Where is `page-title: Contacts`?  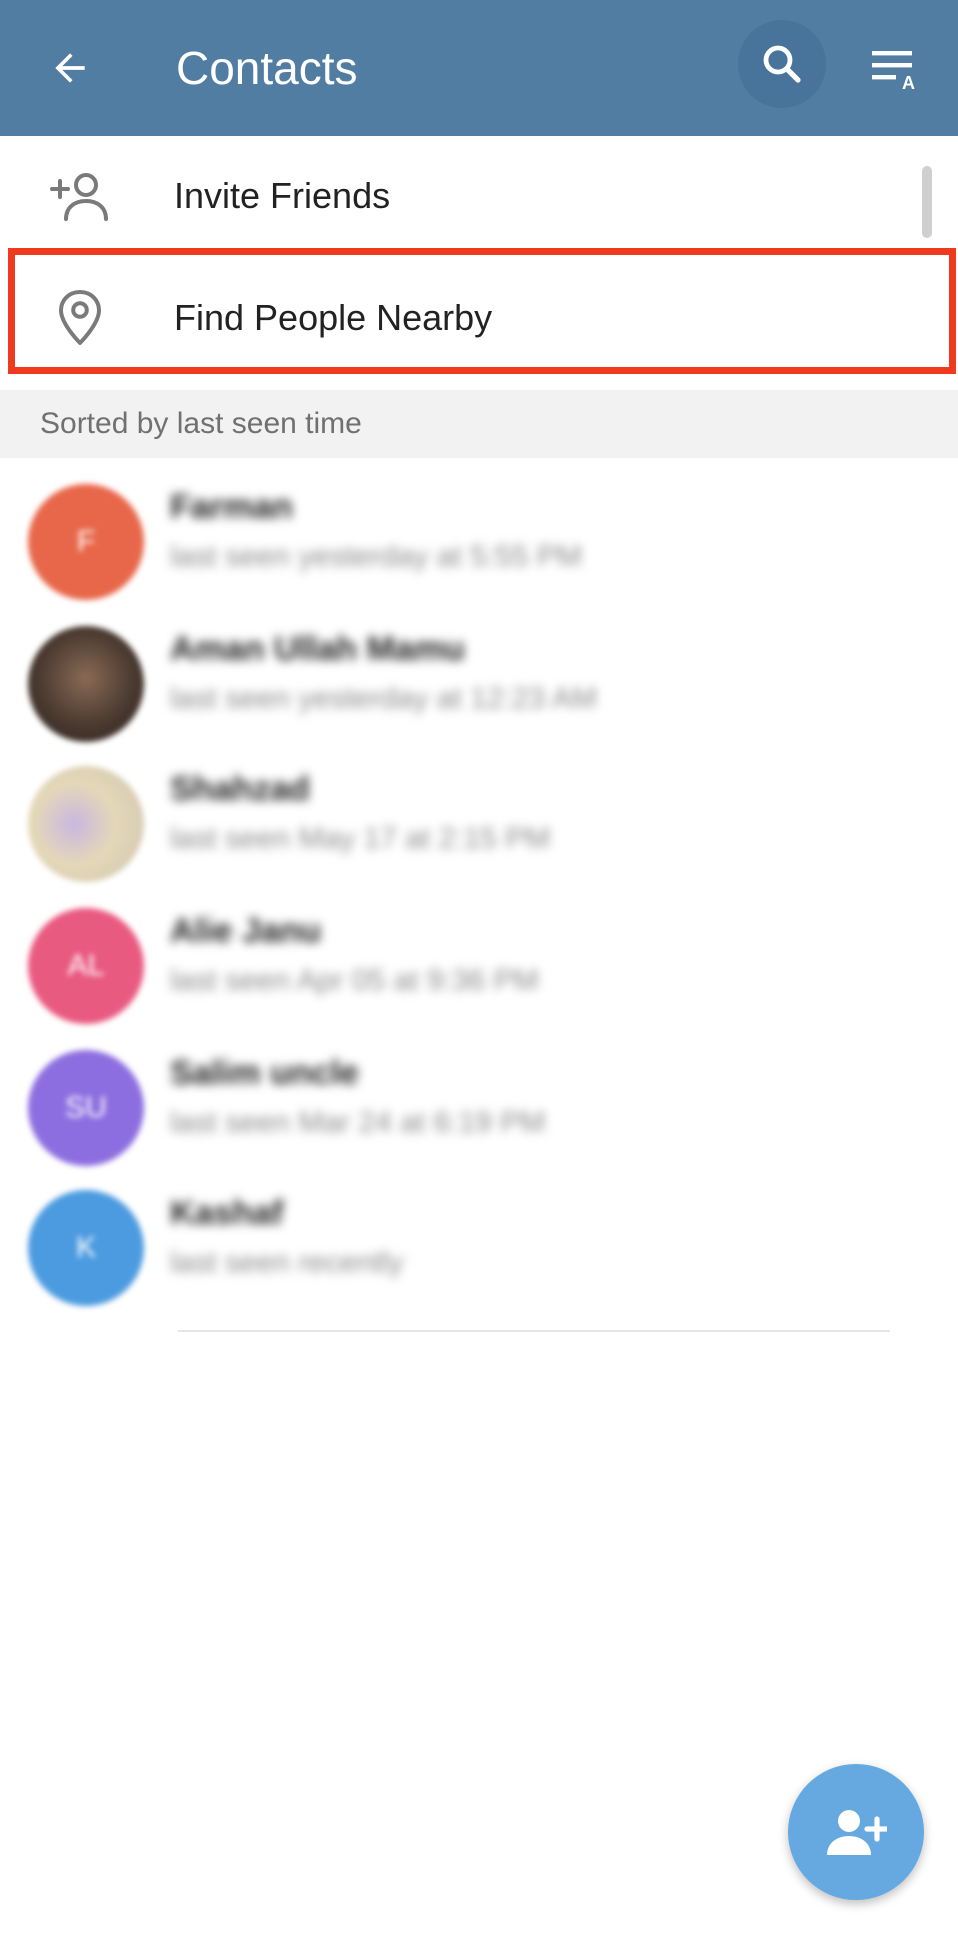
page-title: Contacts is located at coordinates (267, 68).